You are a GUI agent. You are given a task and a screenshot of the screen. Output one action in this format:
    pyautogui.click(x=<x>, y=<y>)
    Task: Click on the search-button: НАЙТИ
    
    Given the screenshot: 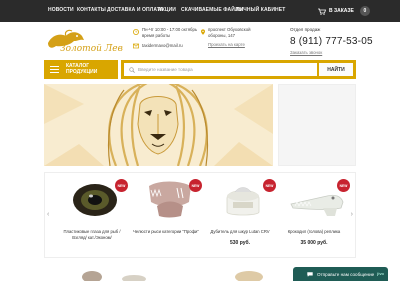 What is the action you would take?
    pyautogui.click(x=336, y=69)
    